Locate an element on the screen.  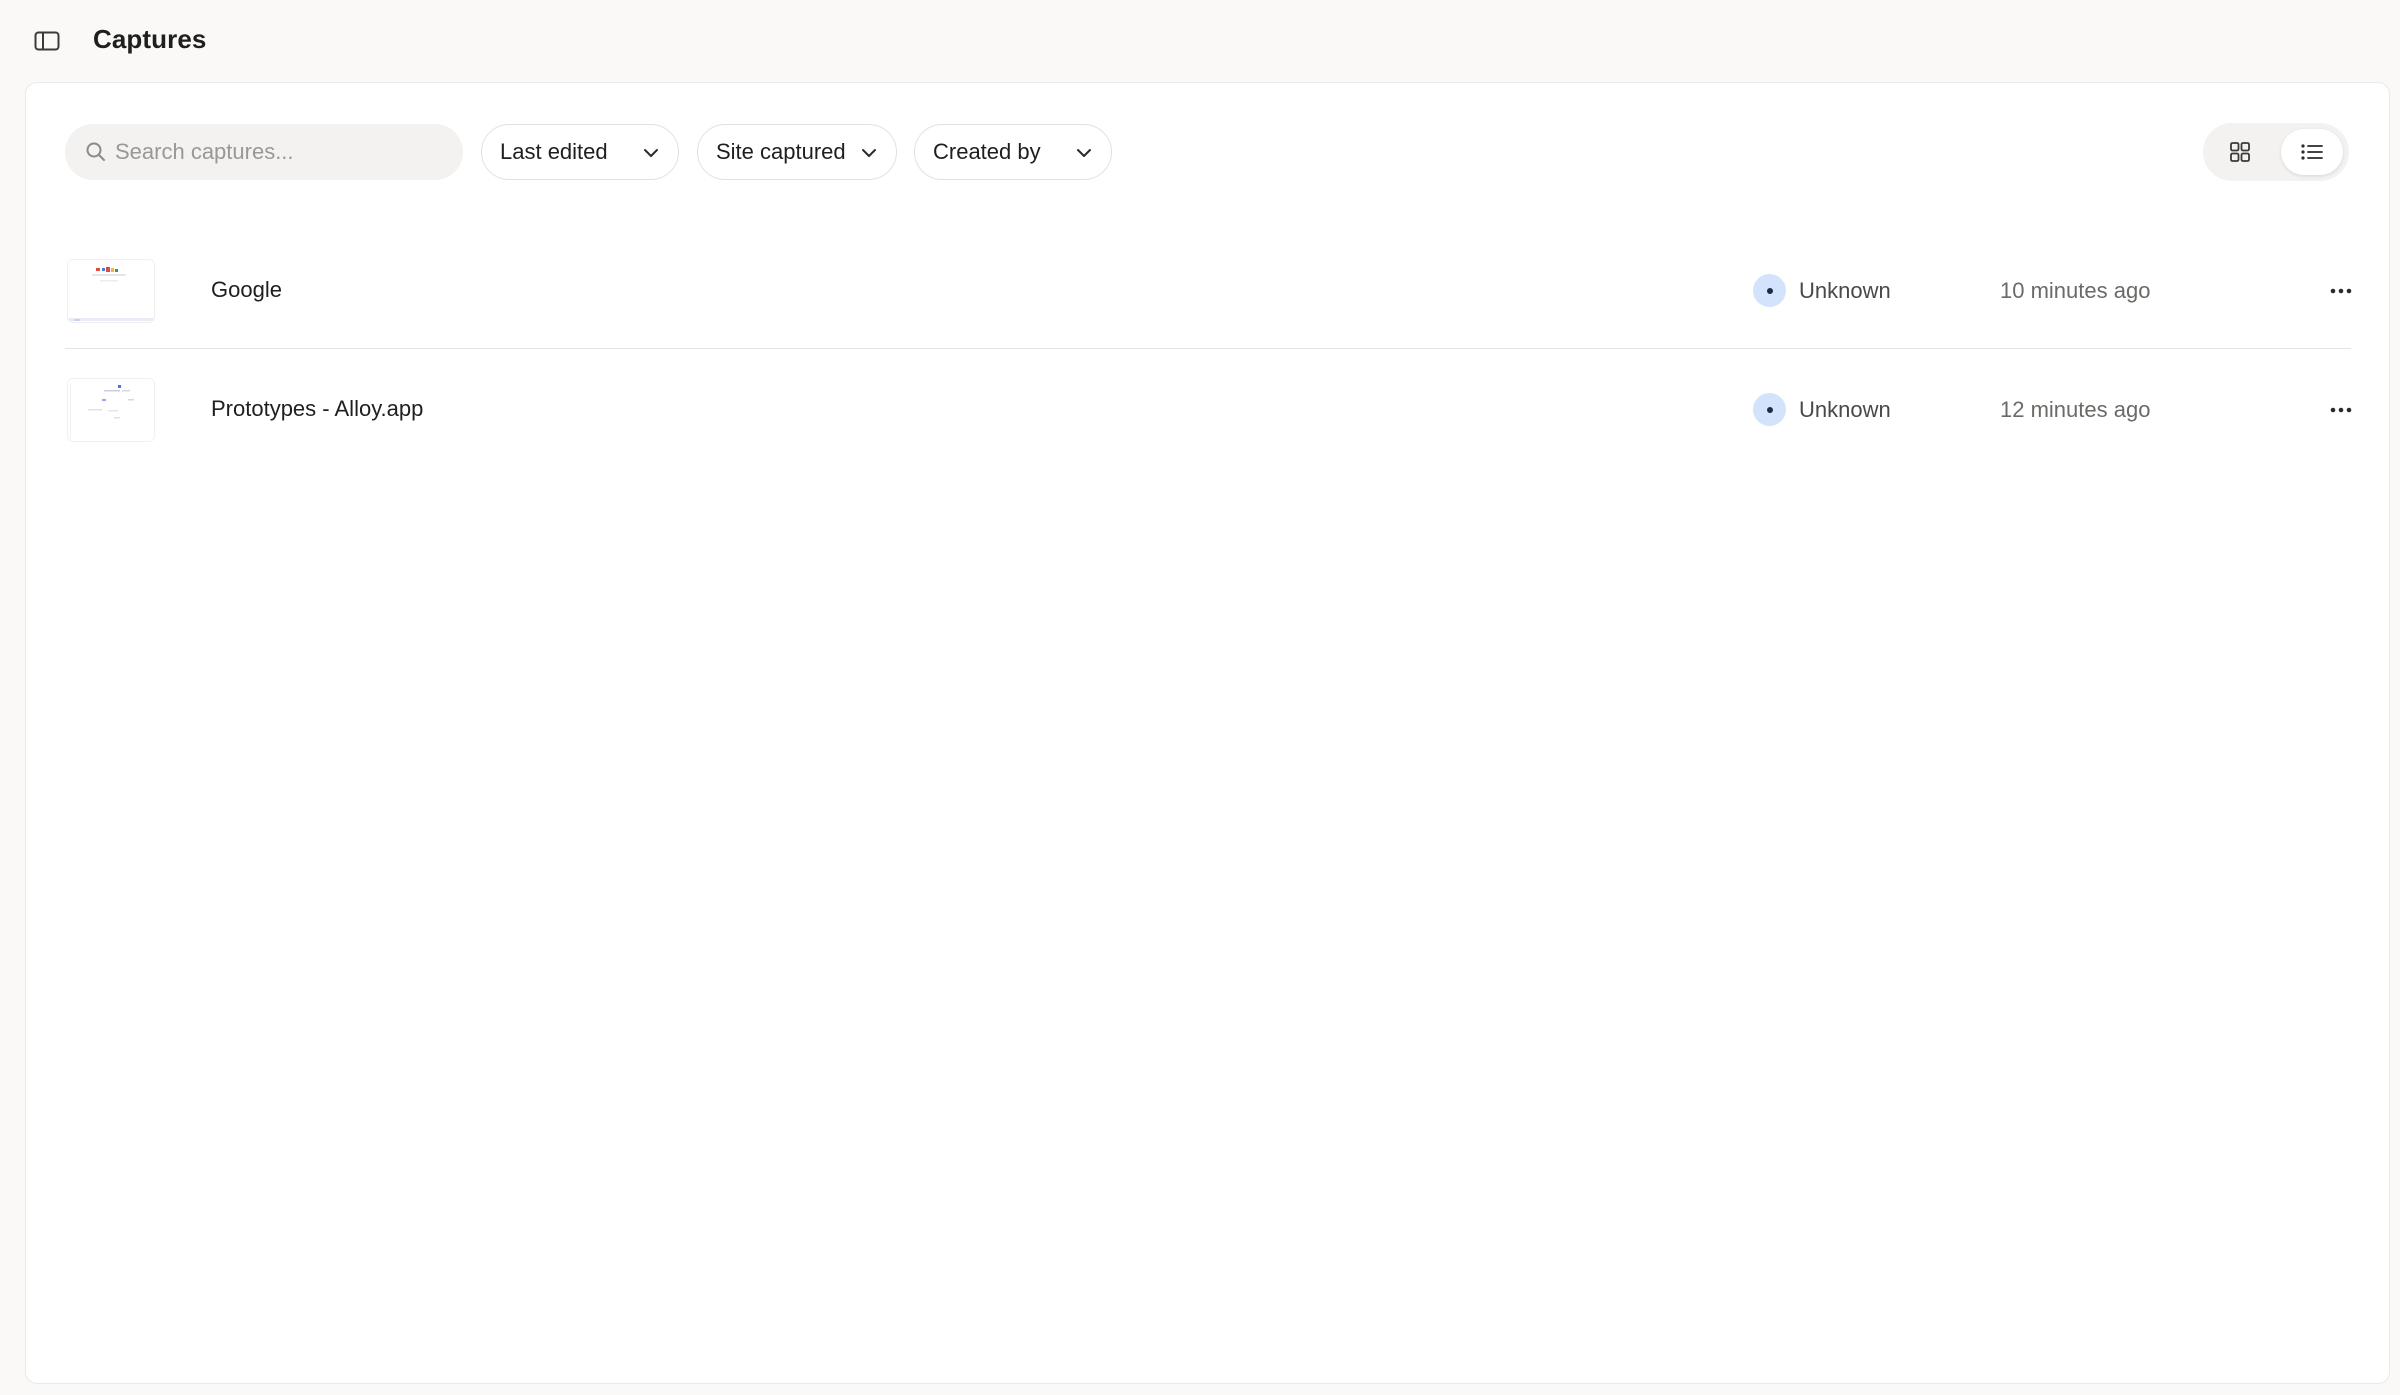
top-bar: Captures is located at coordinates (1200, 41).